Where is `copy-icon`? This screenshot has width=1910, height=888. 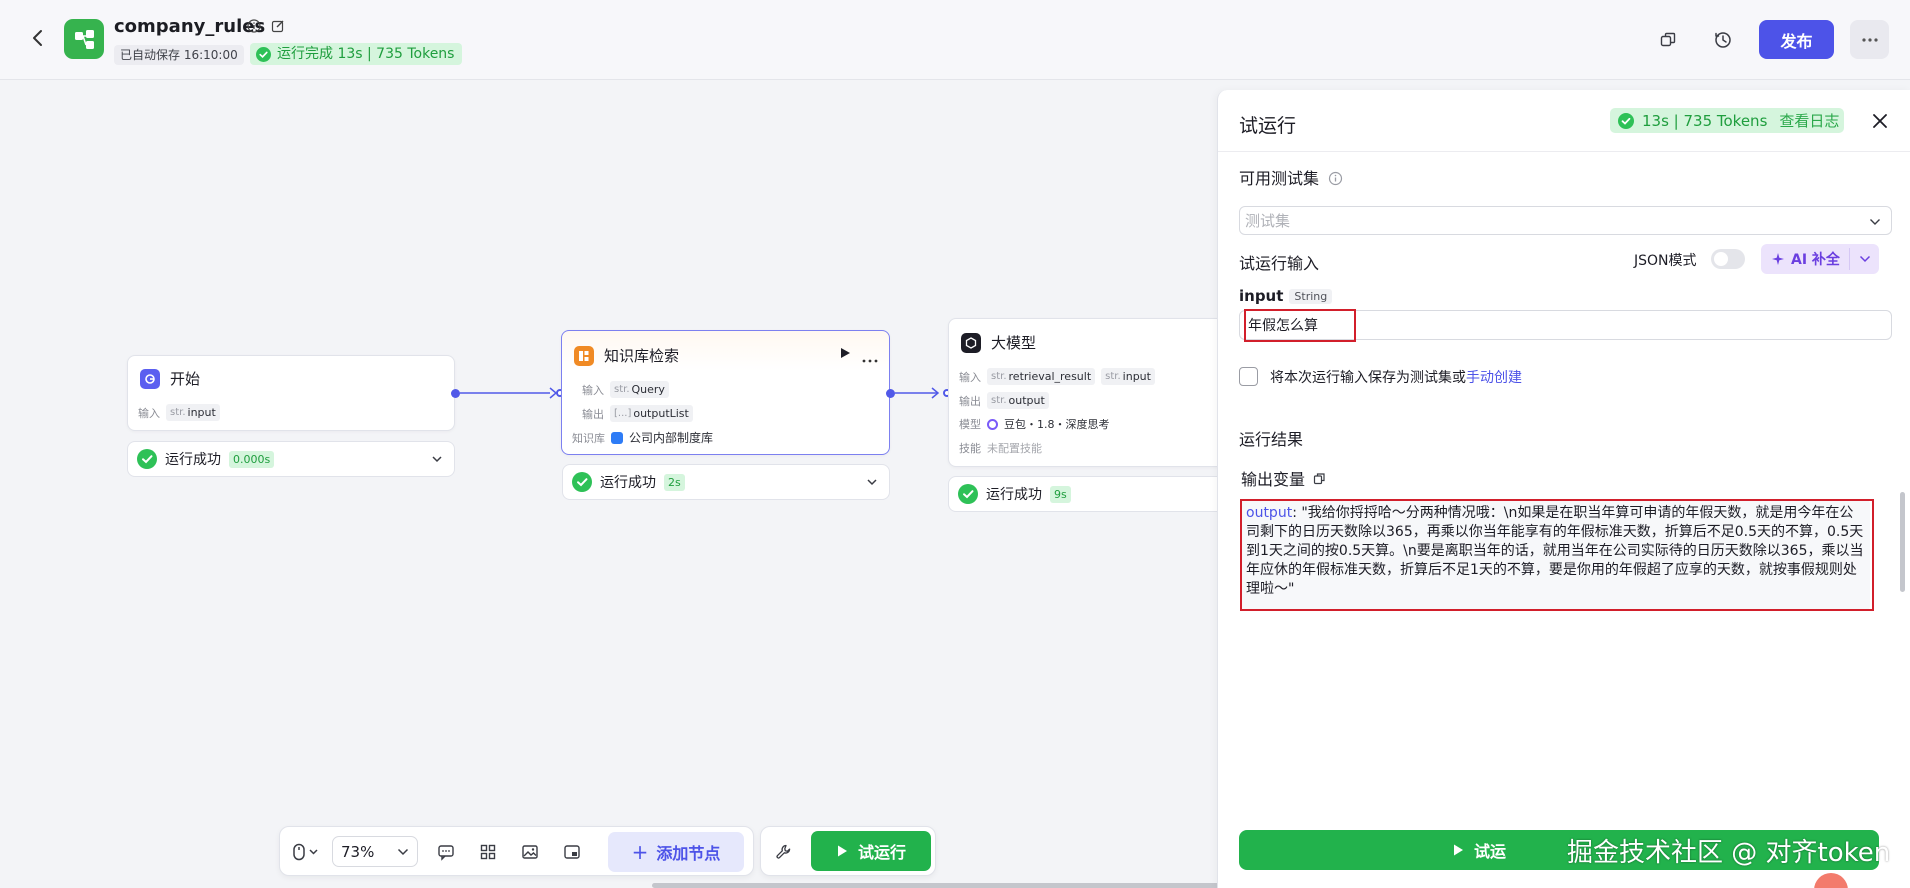 copy-icon is located at coordinates (1319, 478).